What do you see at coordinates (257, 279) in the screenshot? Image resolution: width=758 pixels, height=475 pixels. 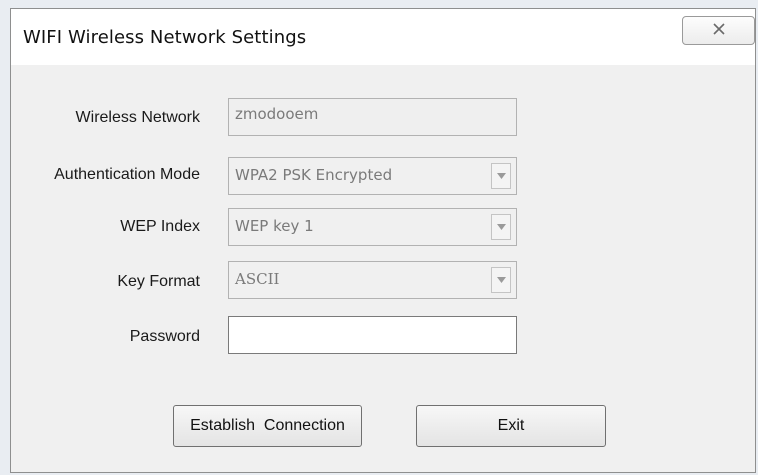 I see `key-format-value: ASCII` at bounding box center [257, 279].